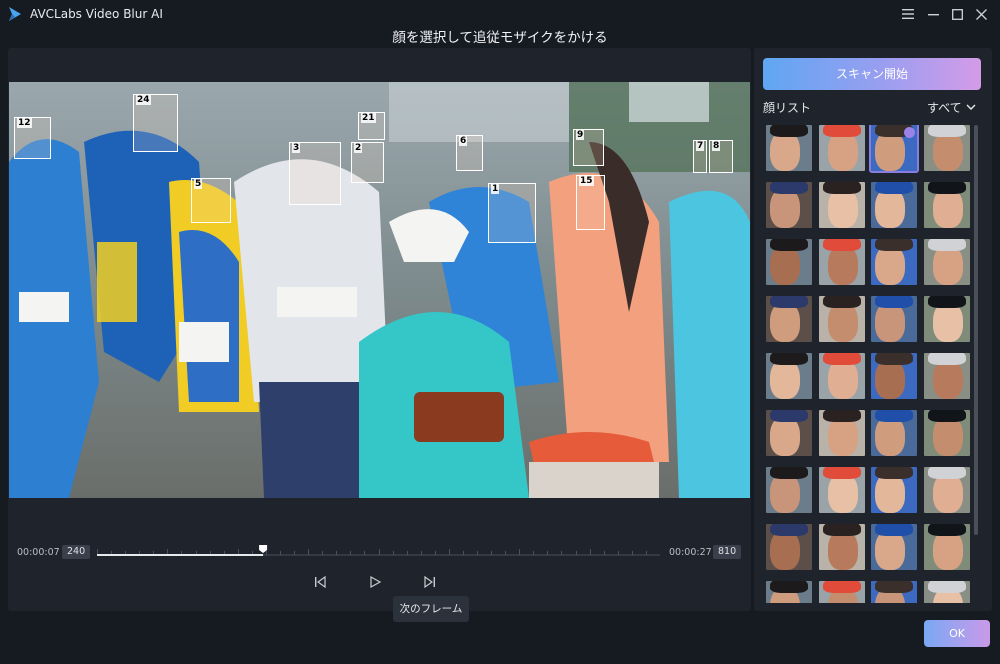  Describe the element at coordinates (38, 552) in the screenshot. I see `current-time: 00:00:07` at that location.